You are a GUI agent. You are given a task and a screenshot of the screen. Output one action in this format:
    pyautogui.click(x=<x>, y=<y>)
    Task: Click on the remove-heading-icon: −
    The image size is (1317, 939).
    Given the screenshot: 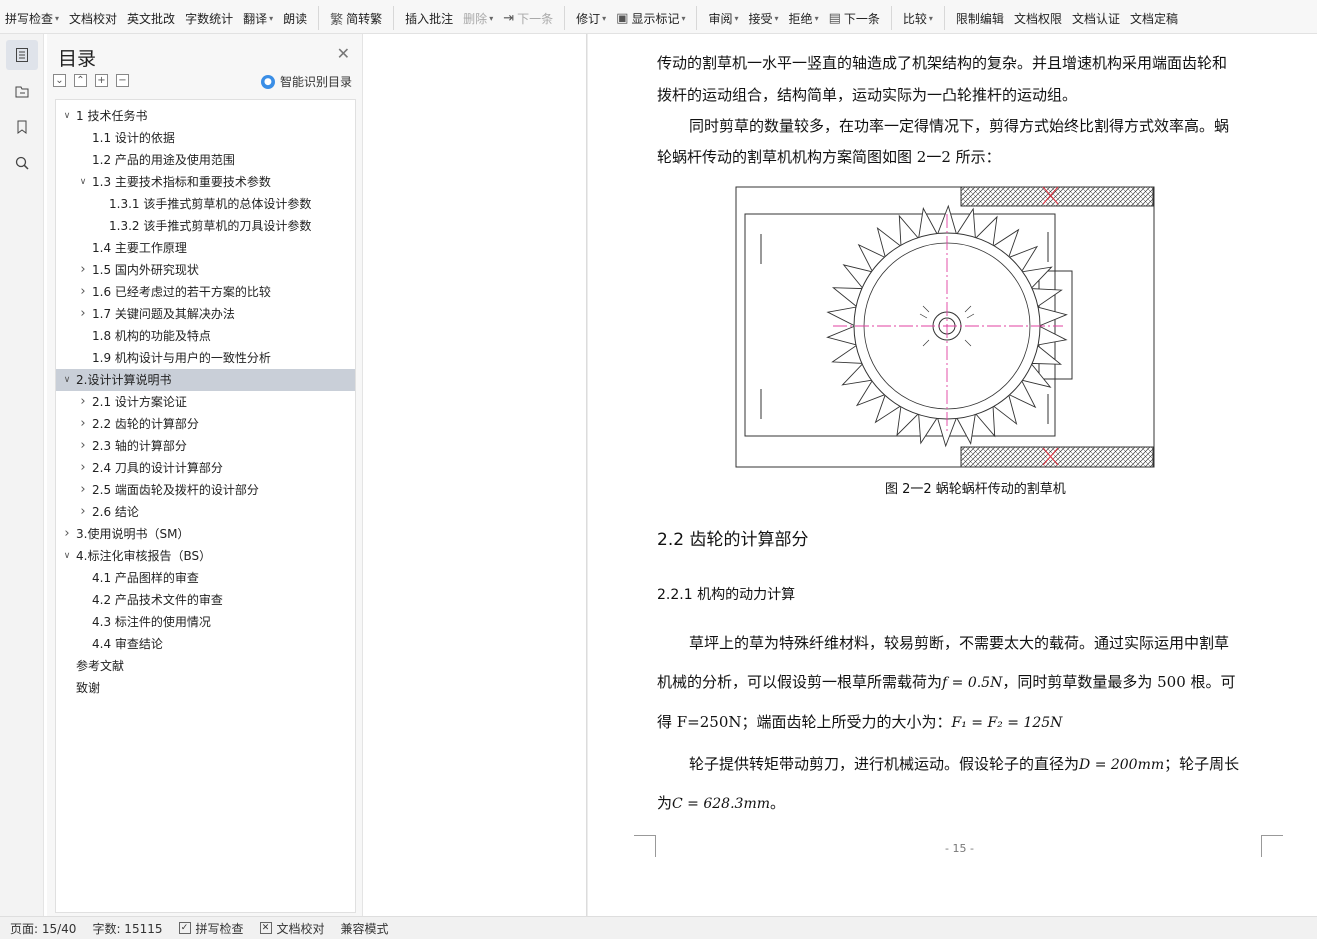 What is the action you would take?
    pyautogui.click(x=122, y=80)
    